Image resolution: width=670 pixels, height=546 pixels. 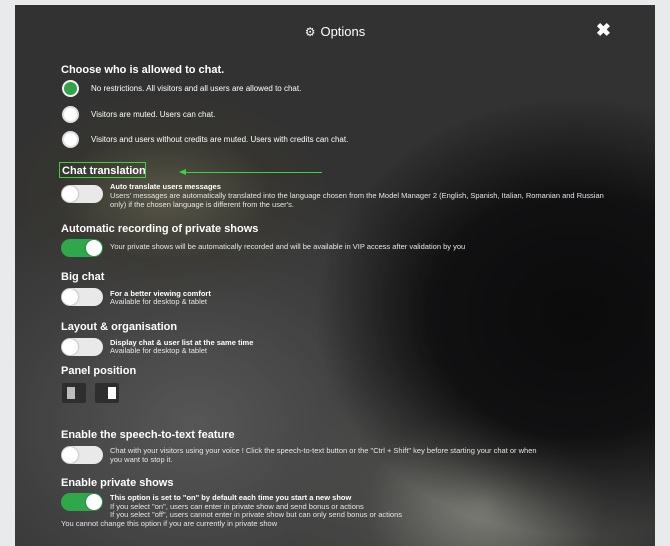 What do you see at coordinates (153, 114) in the screenshot?
I see `radio-visitors-muted-label: Visitors are muted. Users can chat.` at bounding box center [153, 114].